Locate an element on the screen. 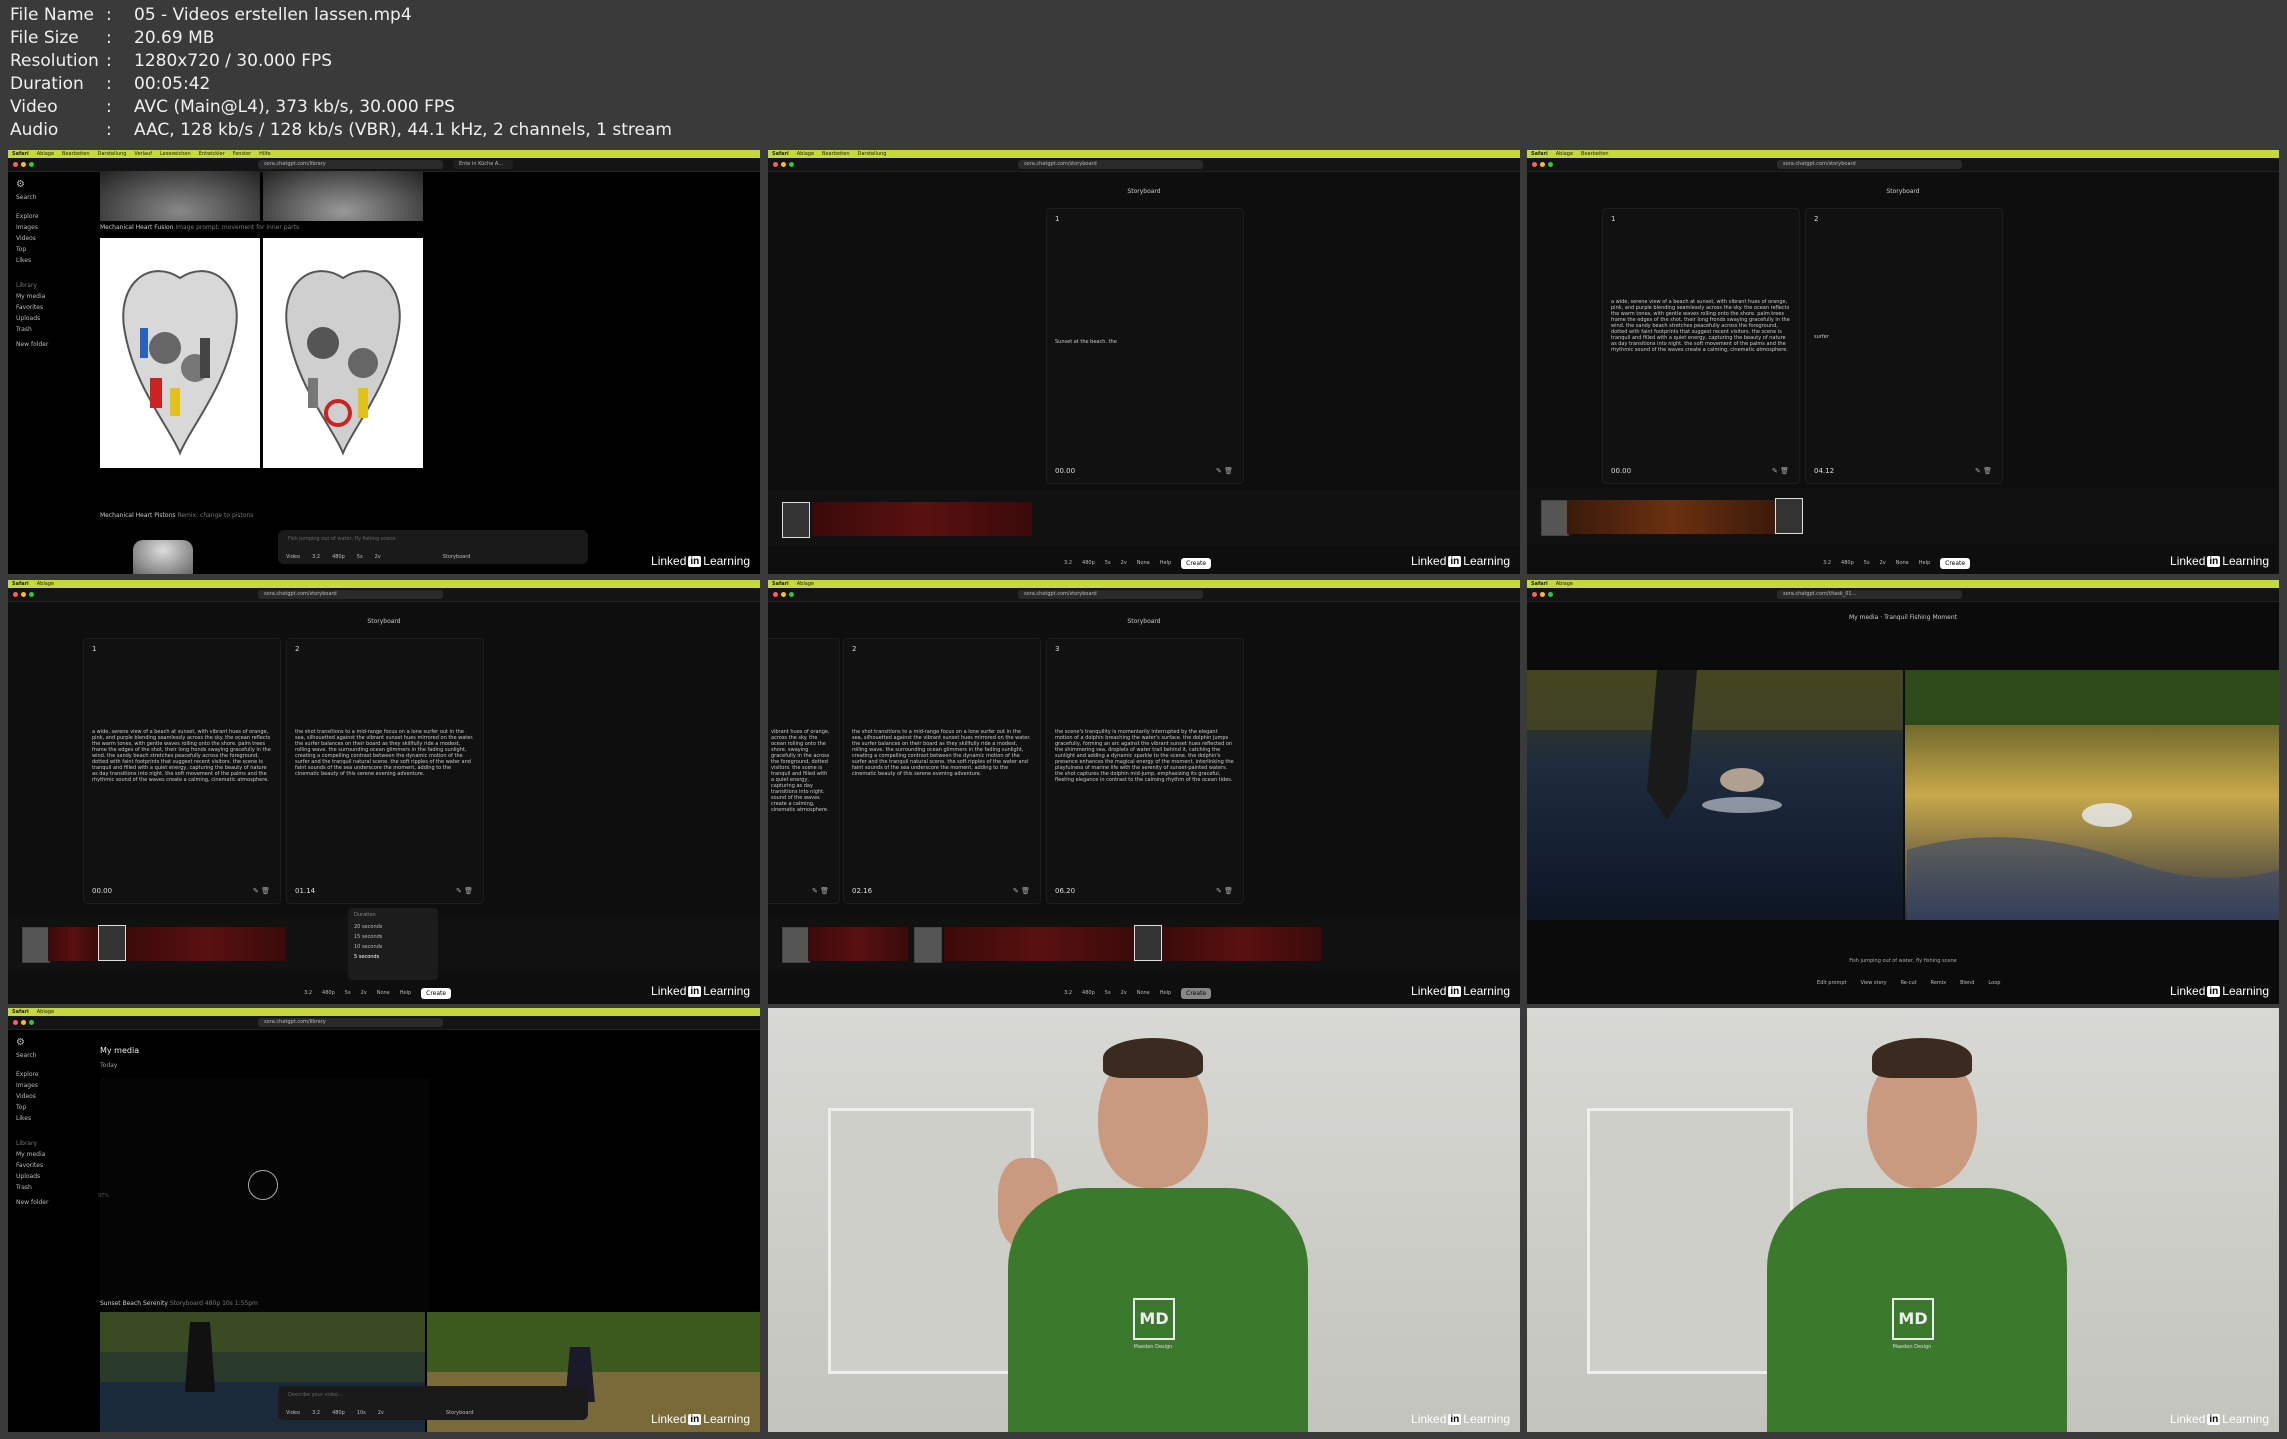  sidebar-item-likes: Likes is located at coordinates (53, 1118).